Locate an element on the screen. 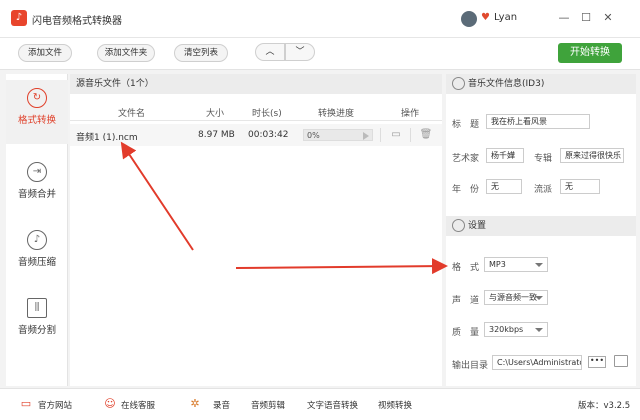 The height and width of the screenshot is (420, 640). channel-label: 声 道 is located at coordinates (466, 301).